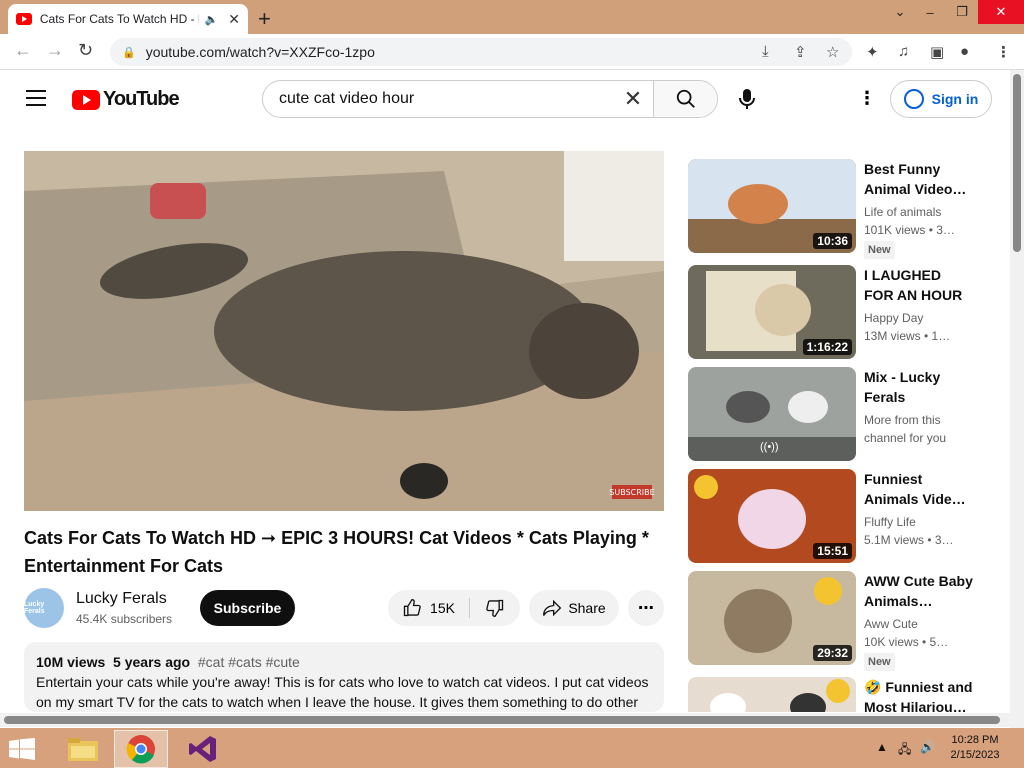  I want to click on recommended-channel: Aww Cute, so click(919, 624).